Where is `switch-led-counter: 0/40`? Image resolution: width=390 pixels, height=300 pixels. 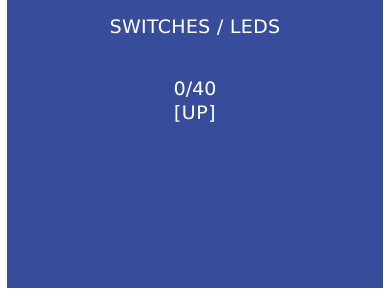 switch-led-counter: 0/40 is located at coordinates (195, 89).